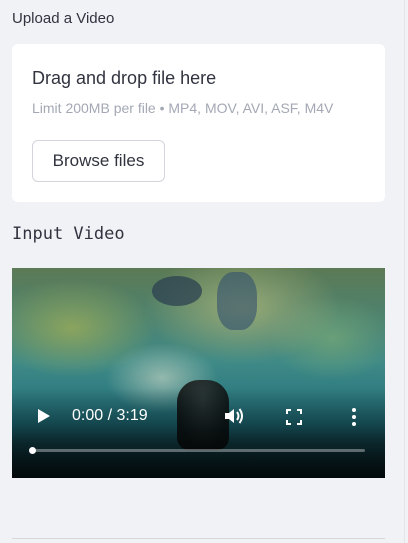 The height and width of the screenshot is (543, 408). What do you see at coordinates (68, 234) in the screenshot?
I see `input-video-heading: Input Video` at bounding box center [68, 234].